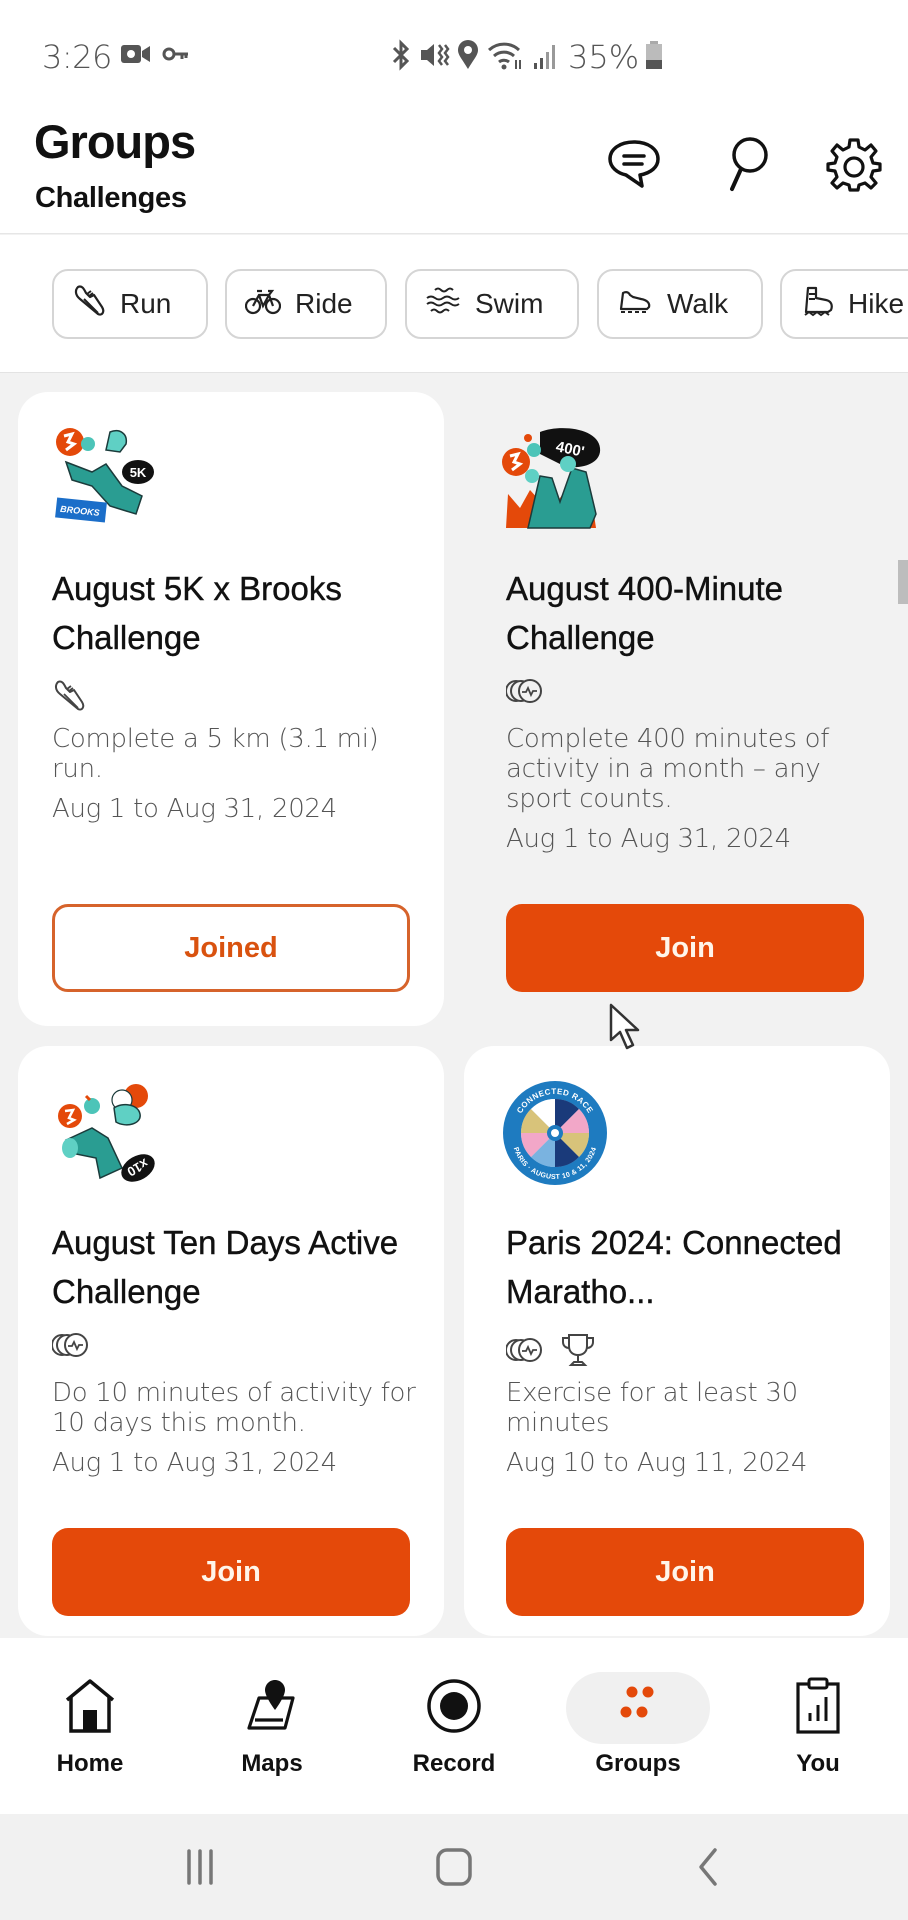 This screenshot has height=1920, width=908. I want to click on challenge-title: August 5K x Brooks Challenge, so click(197, 613).